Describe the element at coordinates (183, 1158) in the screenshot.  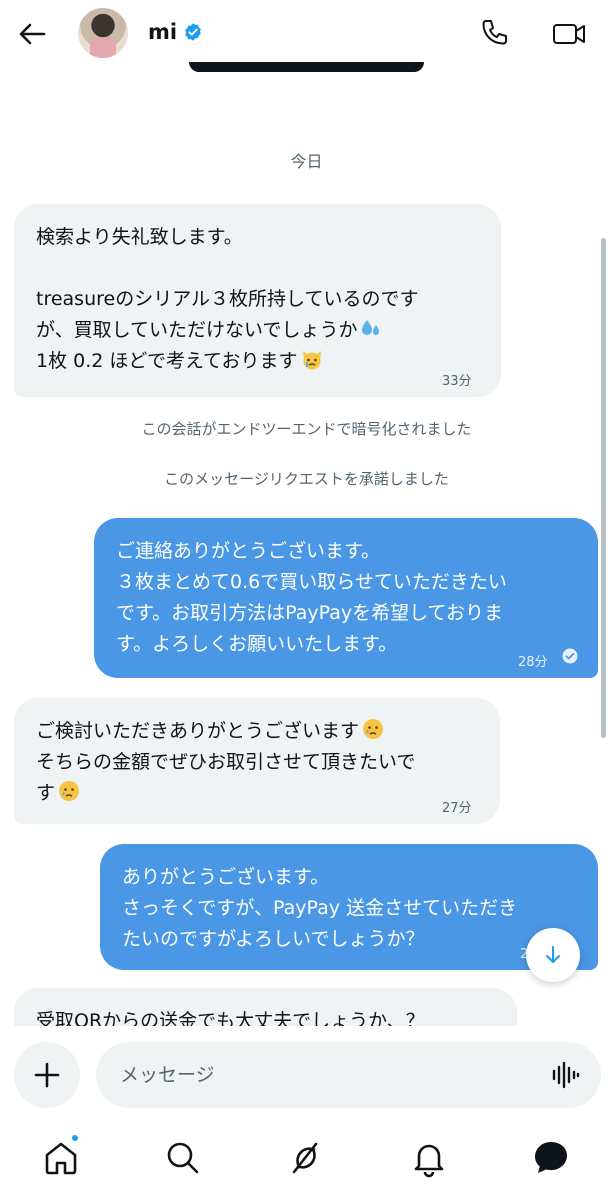
I see `search-icon` at that location.